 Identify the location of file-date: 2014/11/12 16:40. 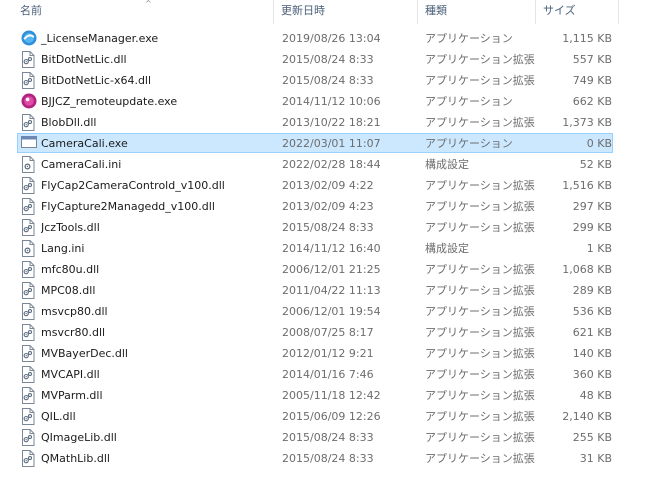
(331, 248).